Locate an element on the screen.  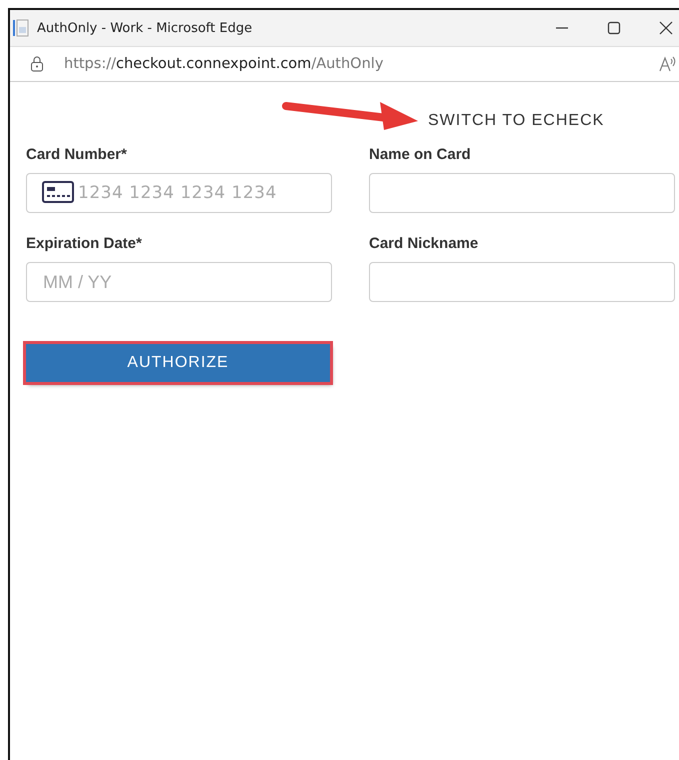
input-field: 1234 1234 1234 1234 is located at coordinates (179, 193).